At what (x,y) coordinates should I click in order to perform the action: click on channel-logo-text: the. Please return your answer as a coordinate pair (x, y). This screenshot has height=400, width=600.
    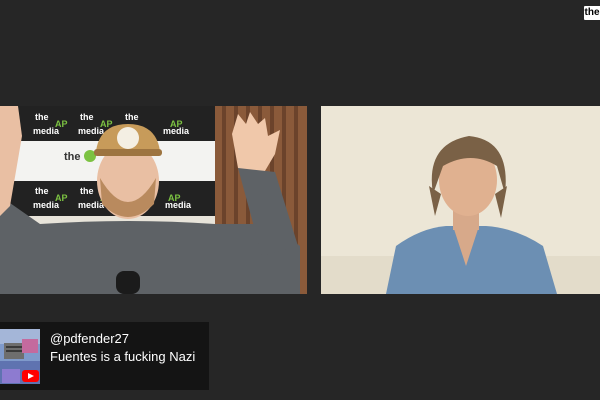
    Looking at the image, I should click on (592, 12).